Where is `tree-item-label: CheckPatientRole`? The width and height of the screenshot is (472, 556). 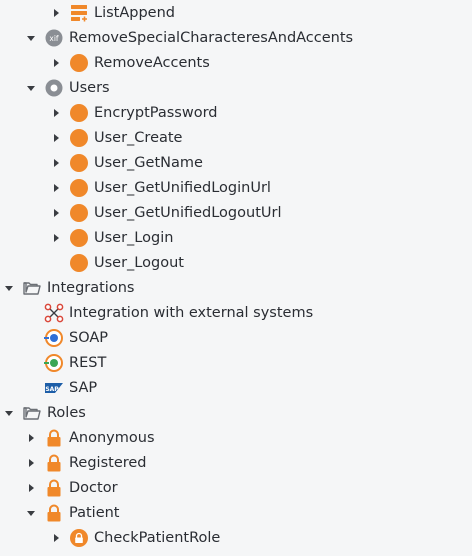
tree-item-label: CheckPatientRole is located at coordinates (157, 537).